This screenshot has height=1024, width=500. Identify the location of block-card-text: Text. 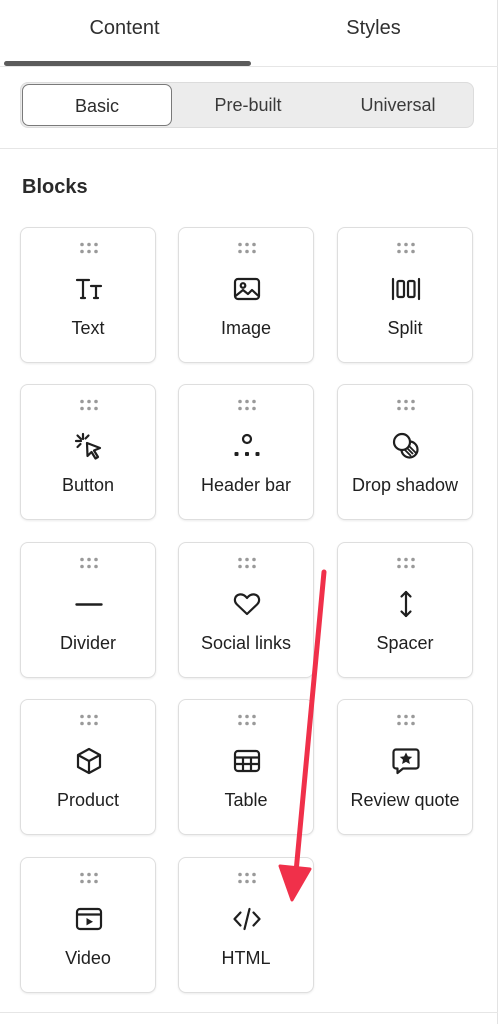
(88, 295).